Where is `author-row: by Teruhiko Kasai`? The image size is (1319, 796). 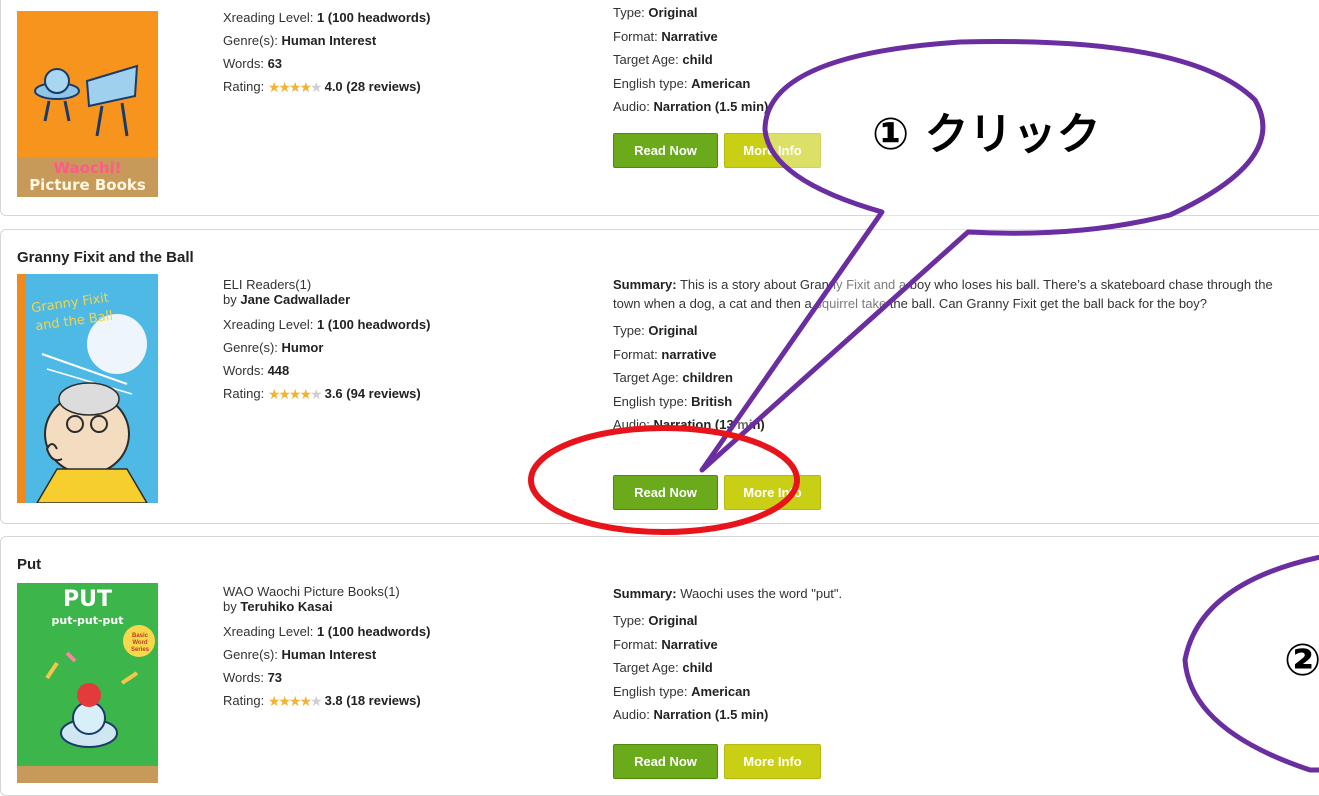
author-row: by Teruhiko Kasai is located at coordinates (278, 606).